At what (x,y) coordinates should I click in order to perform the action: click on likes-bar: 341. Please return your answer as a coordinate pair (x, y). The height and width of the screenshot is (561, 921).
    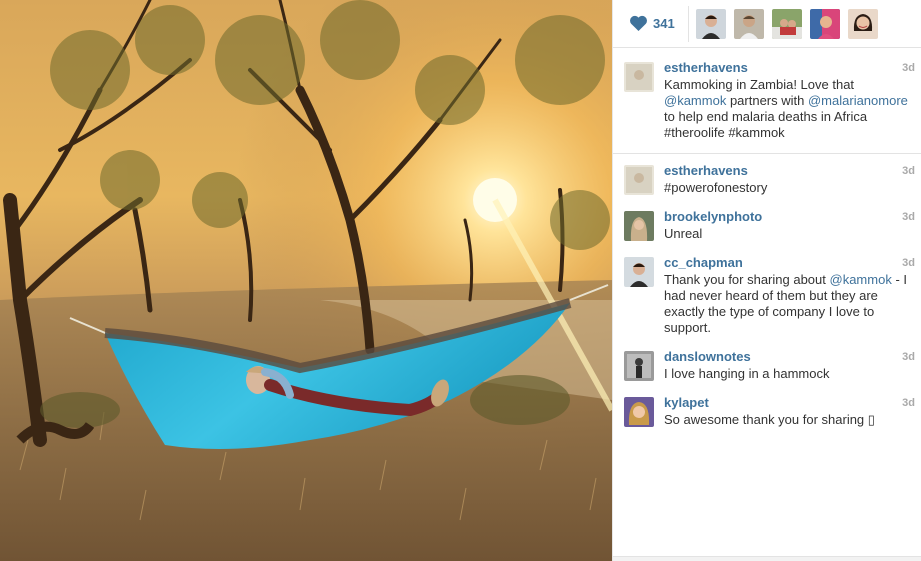
    Looking at the image, I should click on (767, 24).